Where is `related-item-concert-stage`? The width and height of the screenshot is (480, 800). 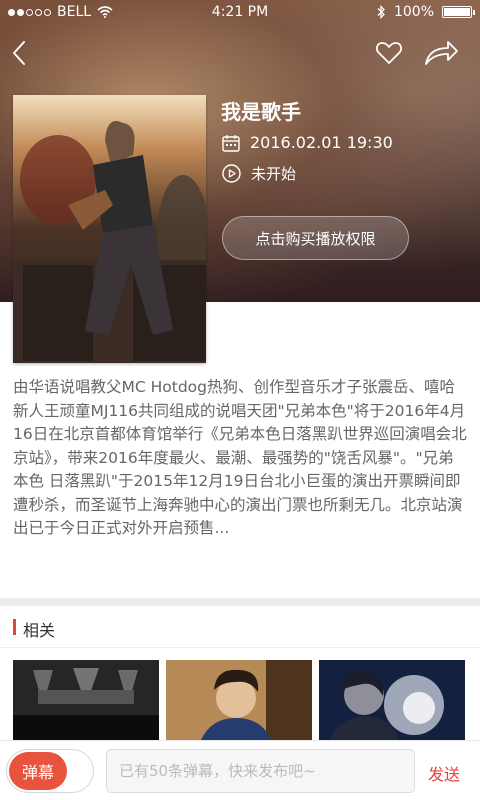 related-item-concert-stage is located at coordinates (86, 700).